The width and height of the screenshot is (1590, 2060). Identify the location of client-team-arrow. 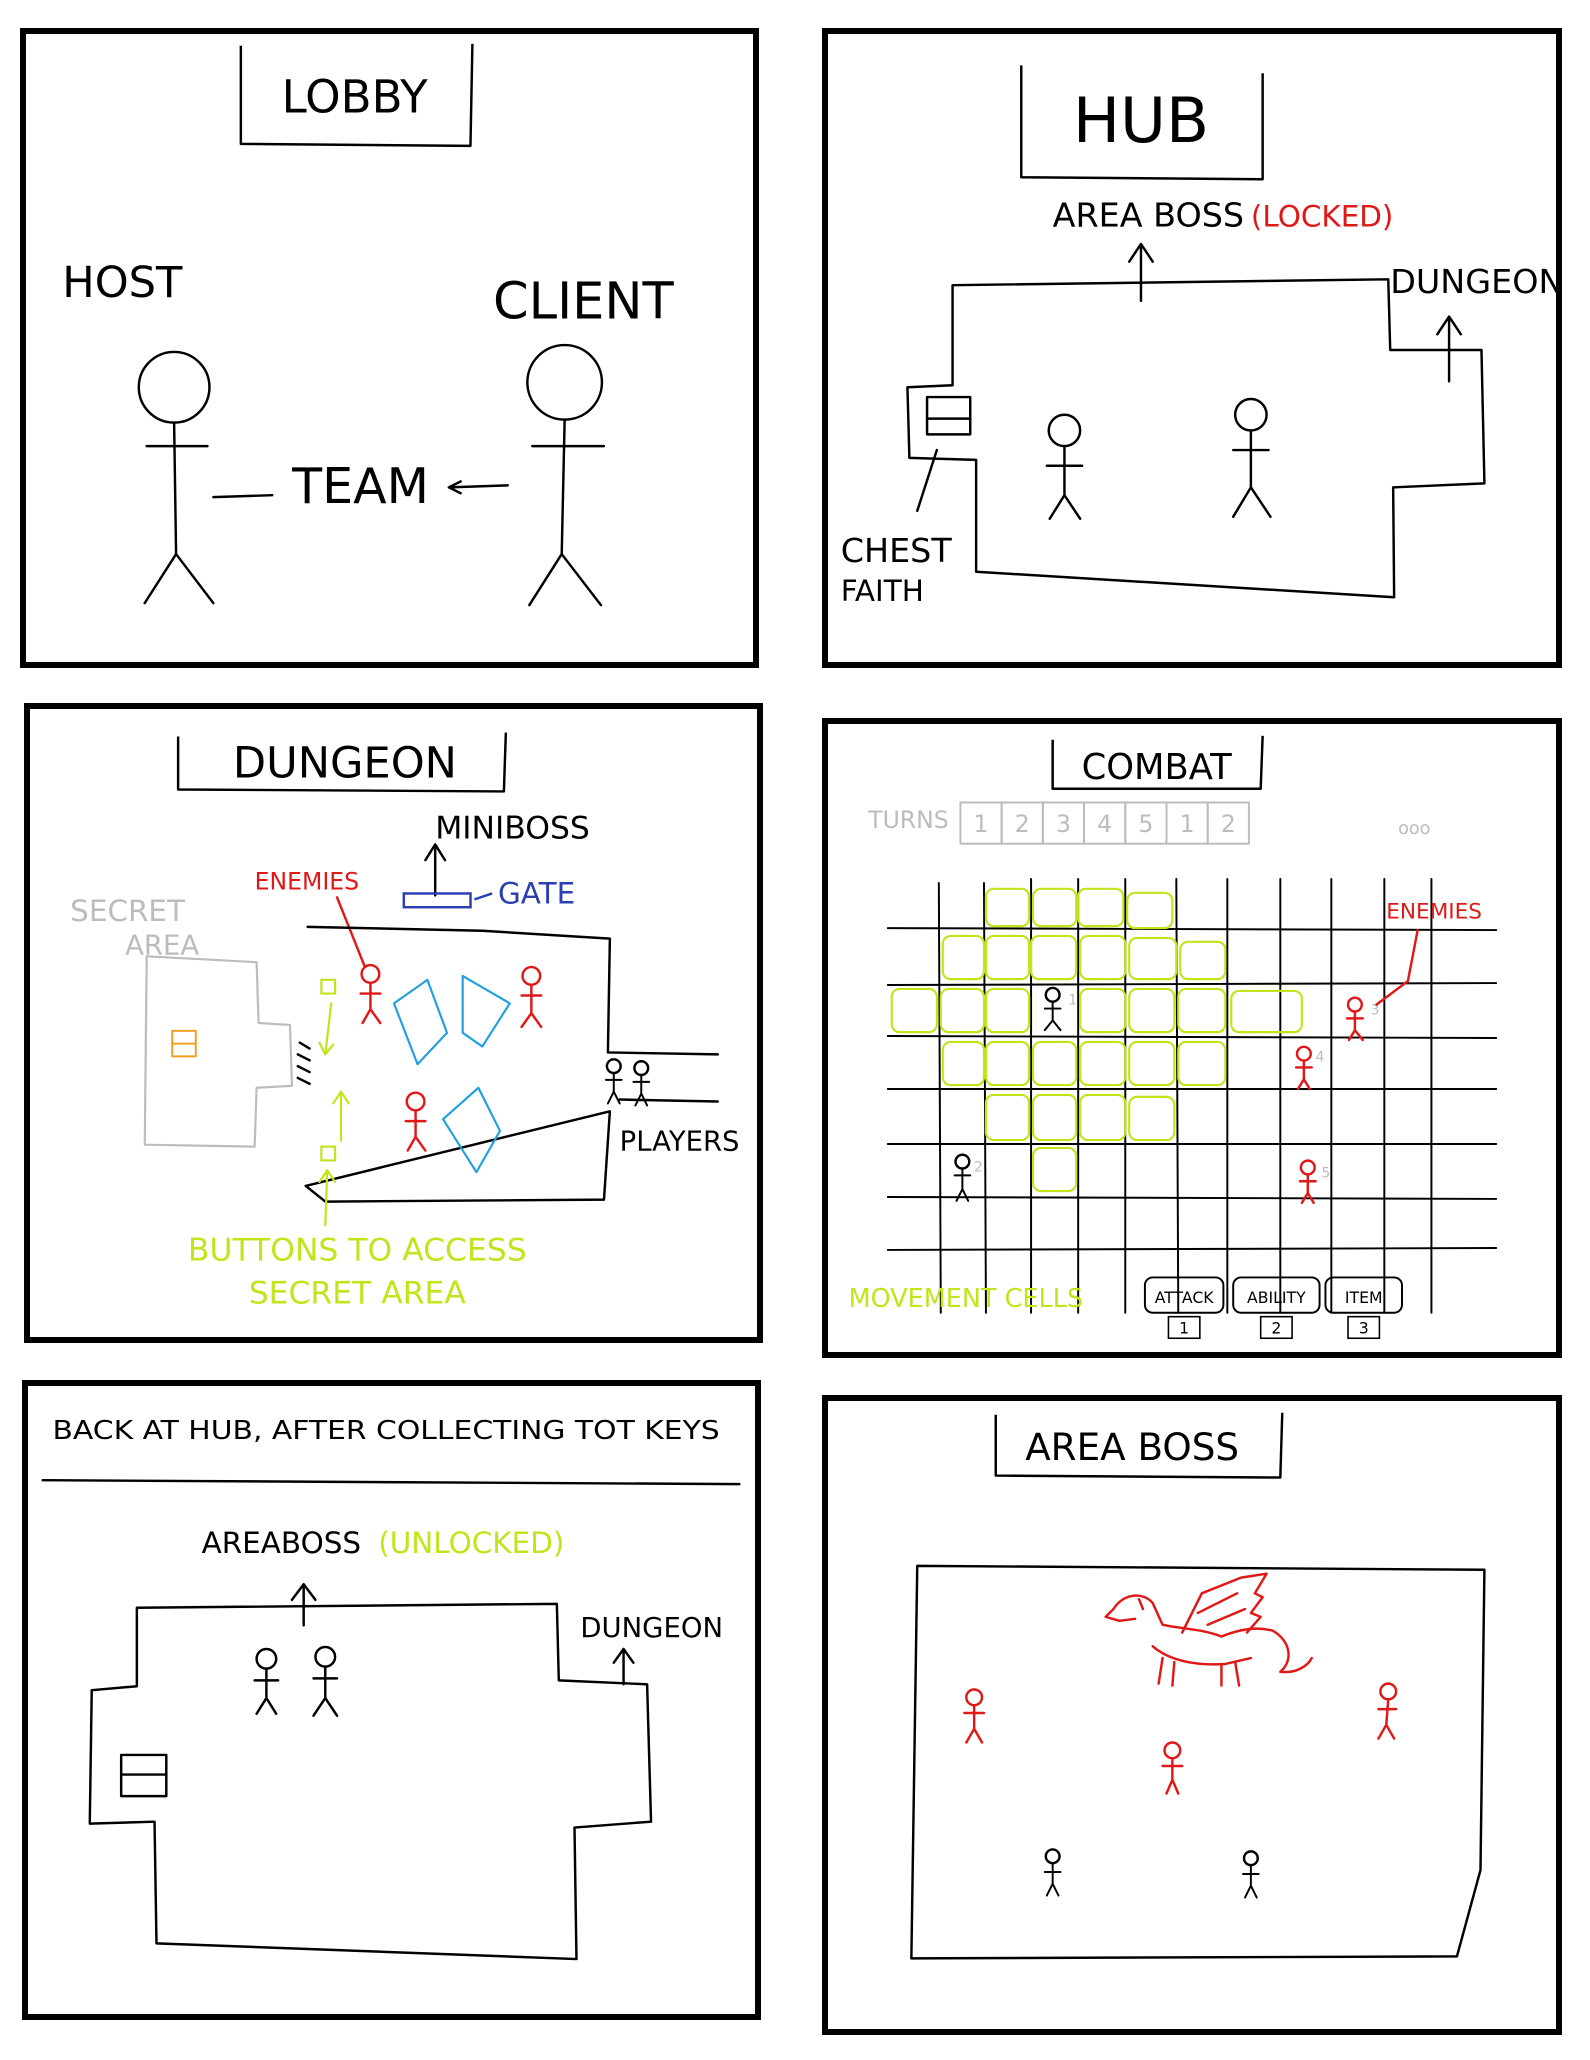
(478, 487).